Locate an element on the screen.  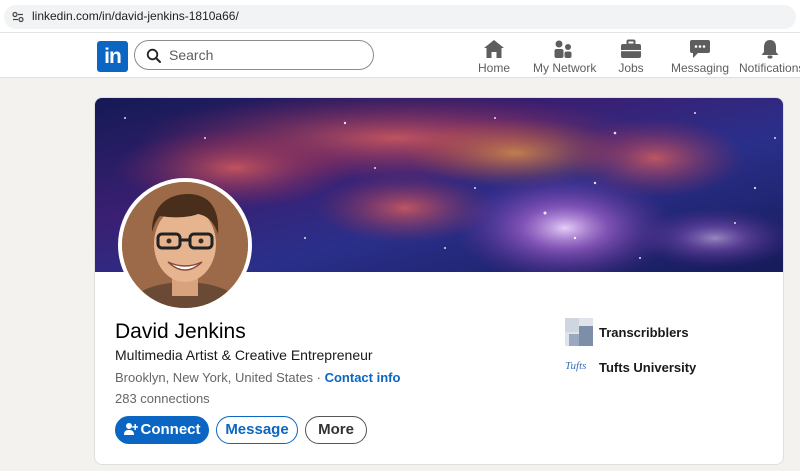
home-icon is located at coordinates (494, 49).